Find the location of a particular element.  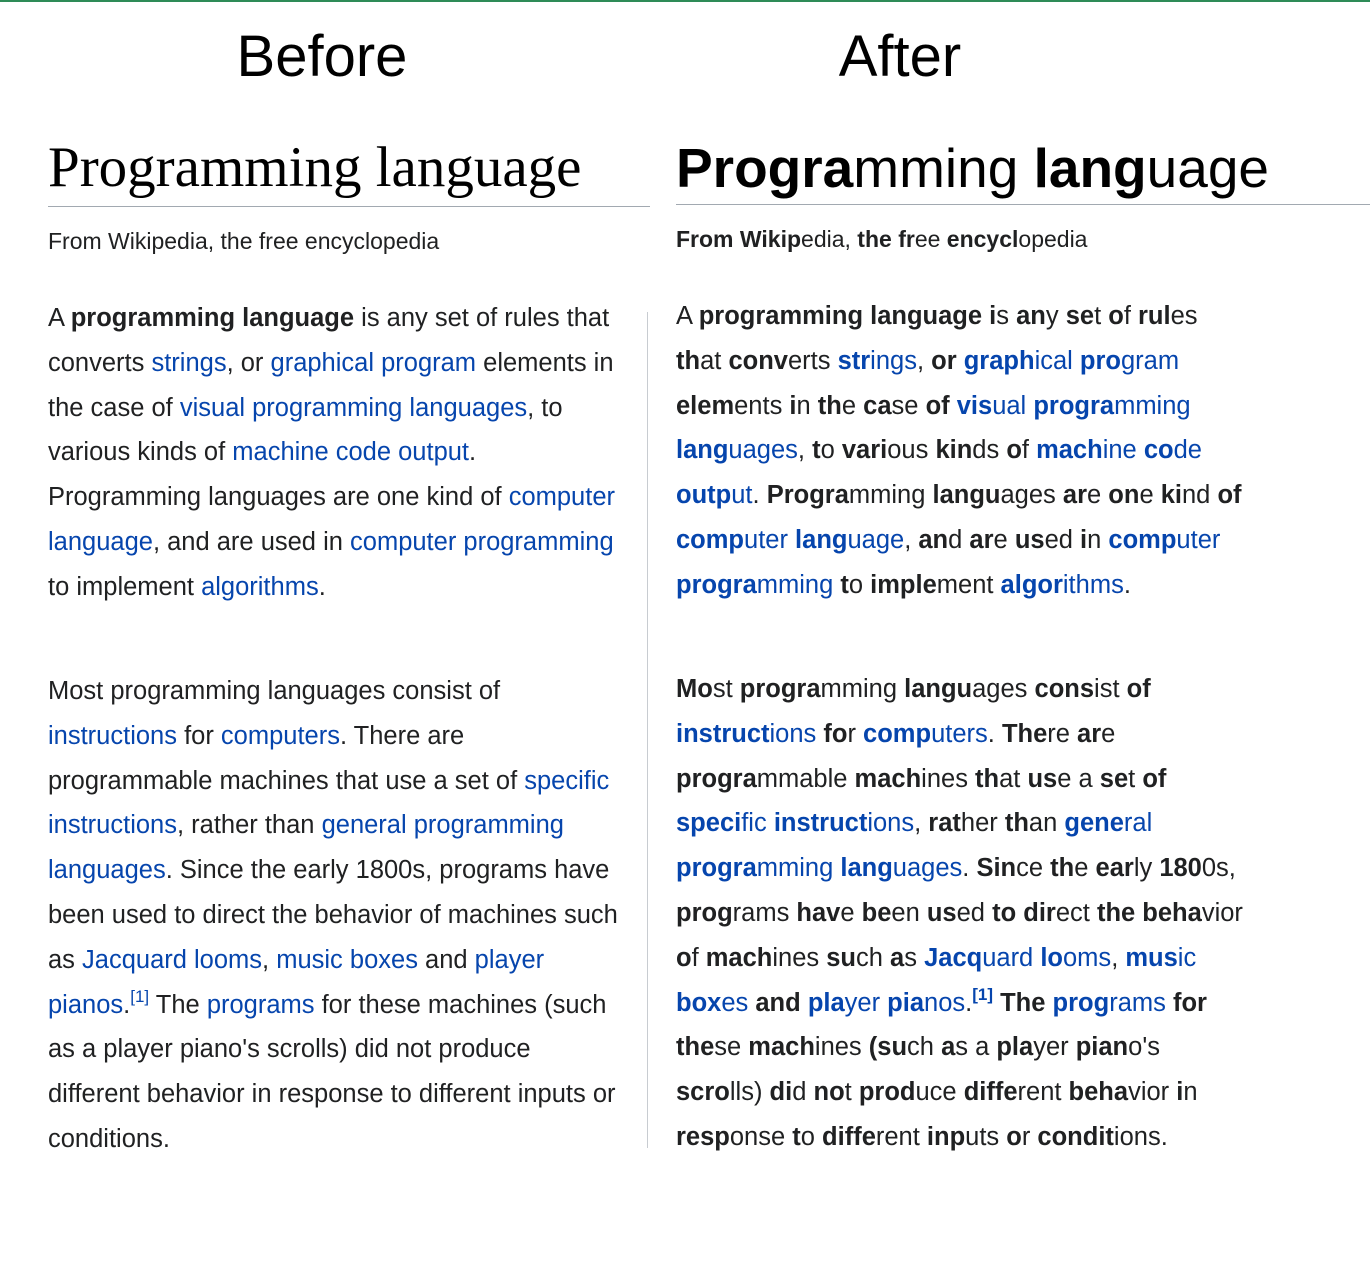

wiki-link: de is located at coordinates (1188, 450).